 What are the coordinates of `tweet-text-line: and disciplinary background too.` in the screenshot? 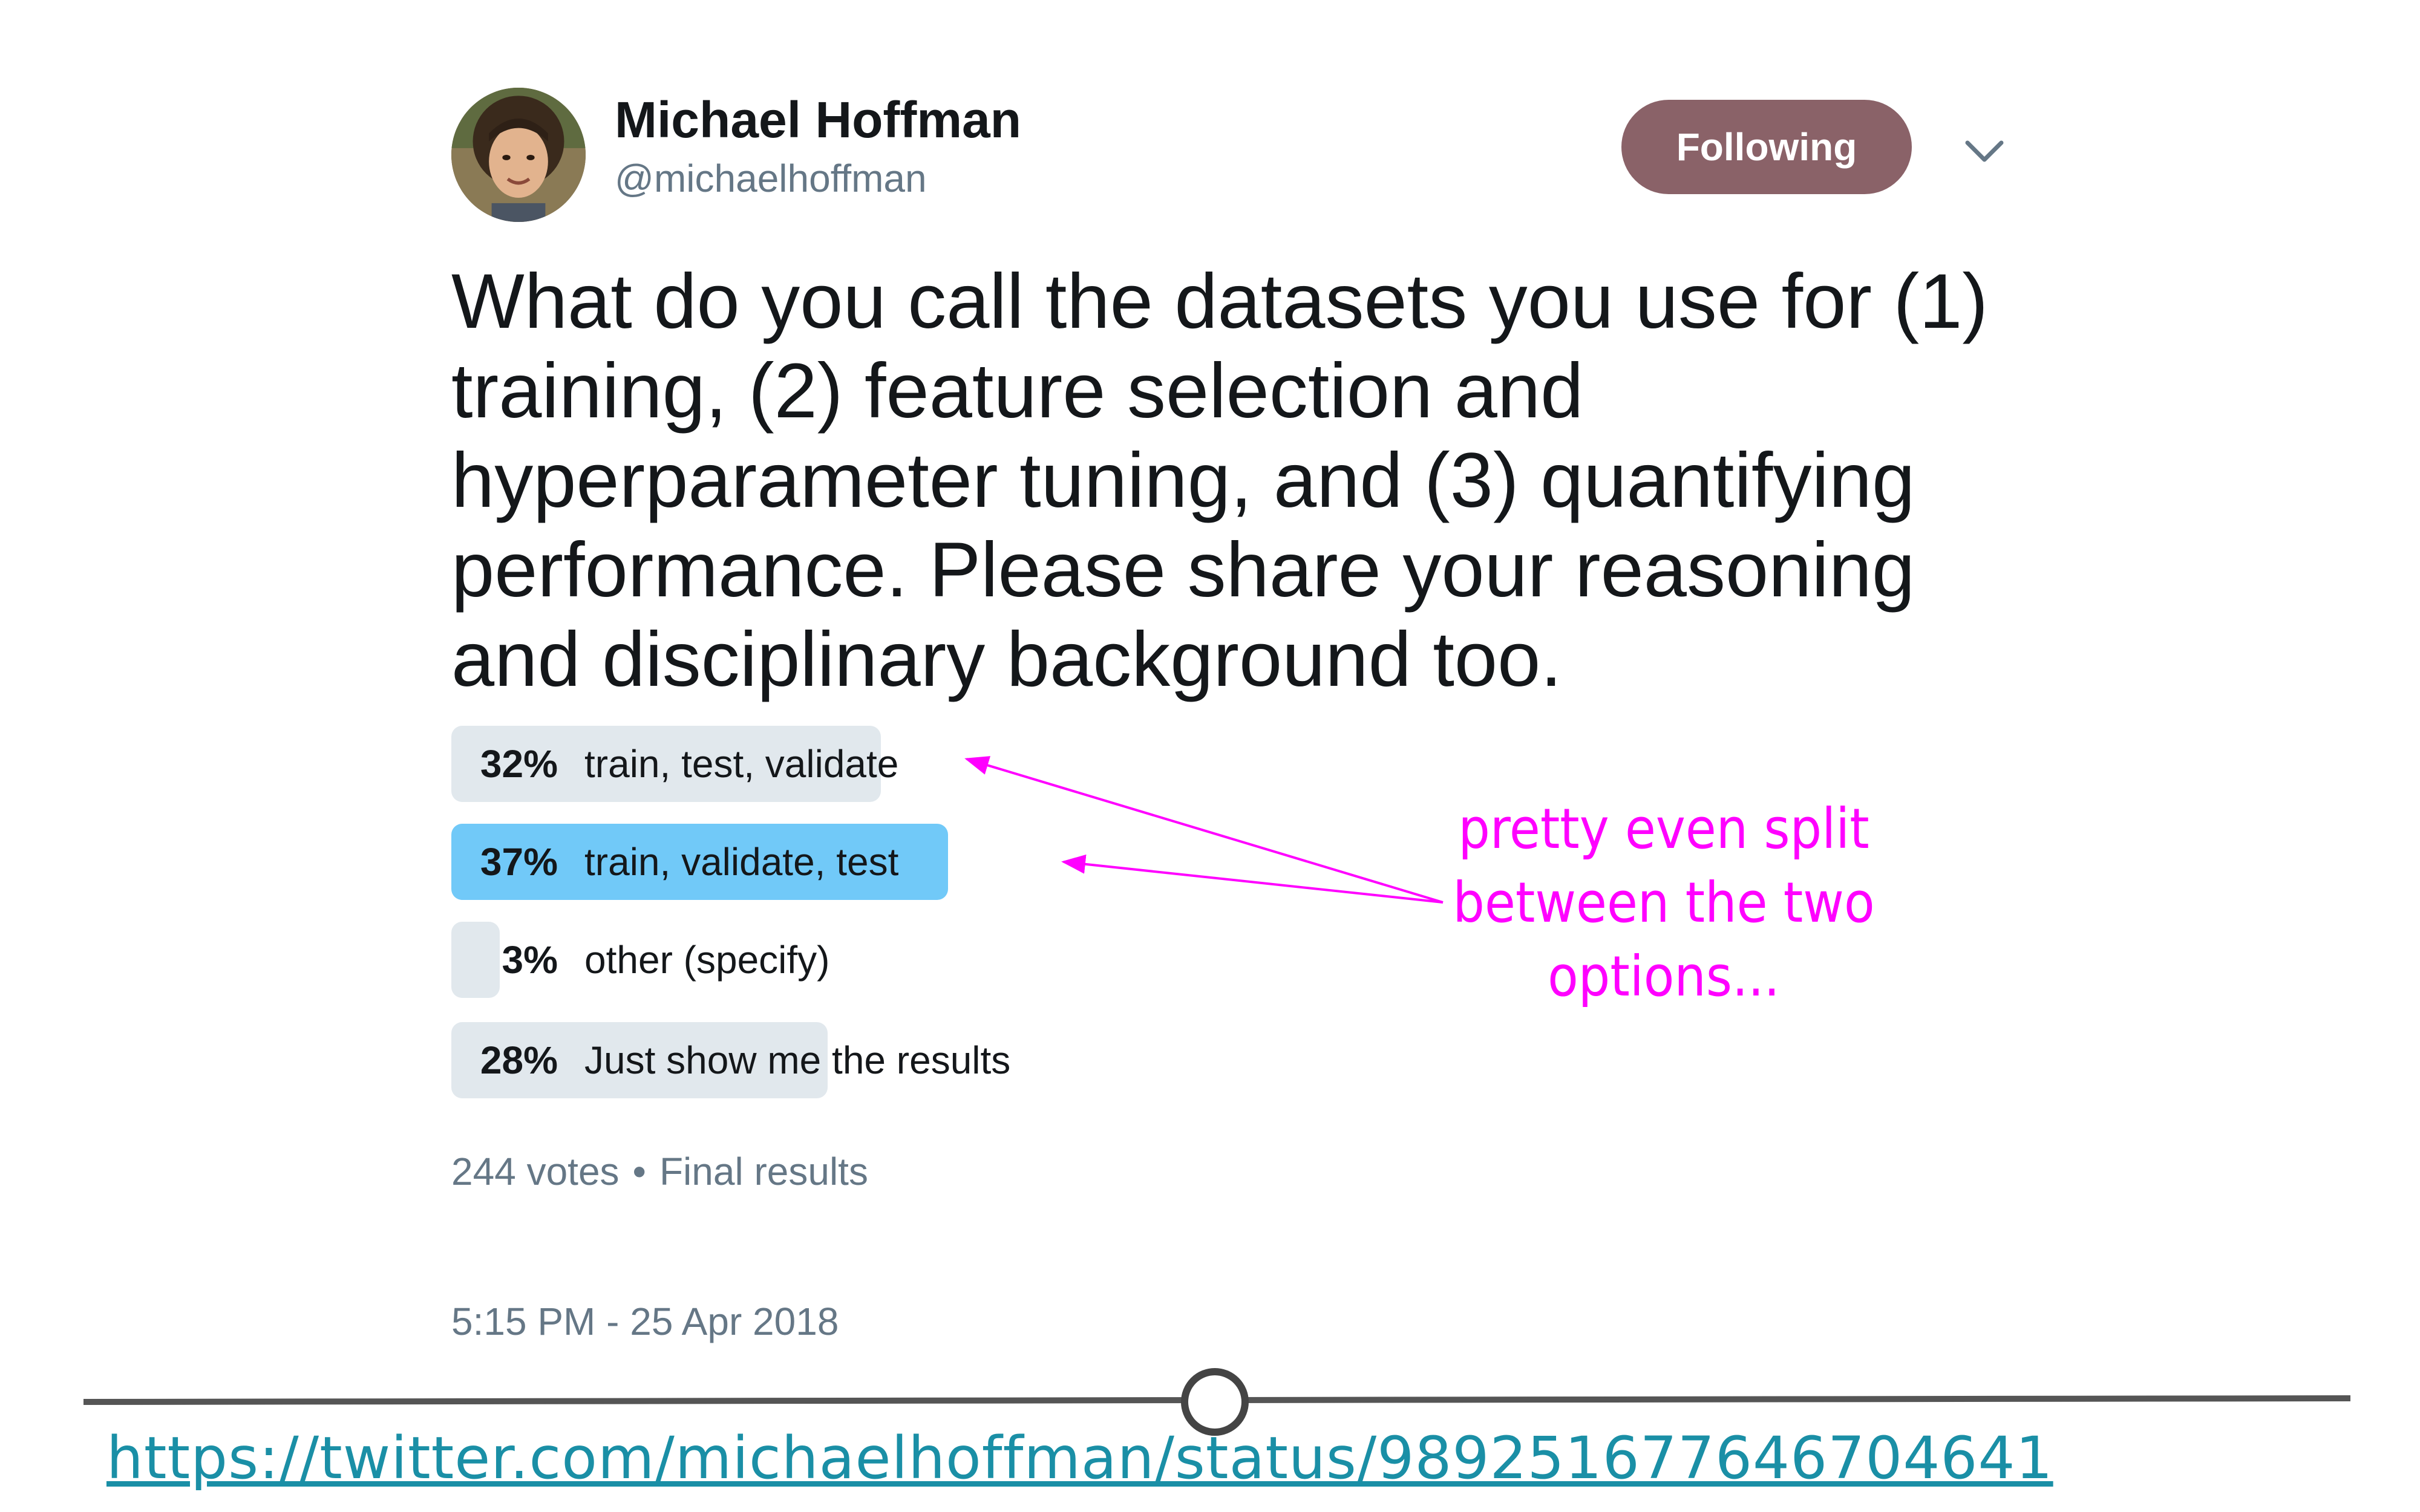 It's located at (1006, 659).